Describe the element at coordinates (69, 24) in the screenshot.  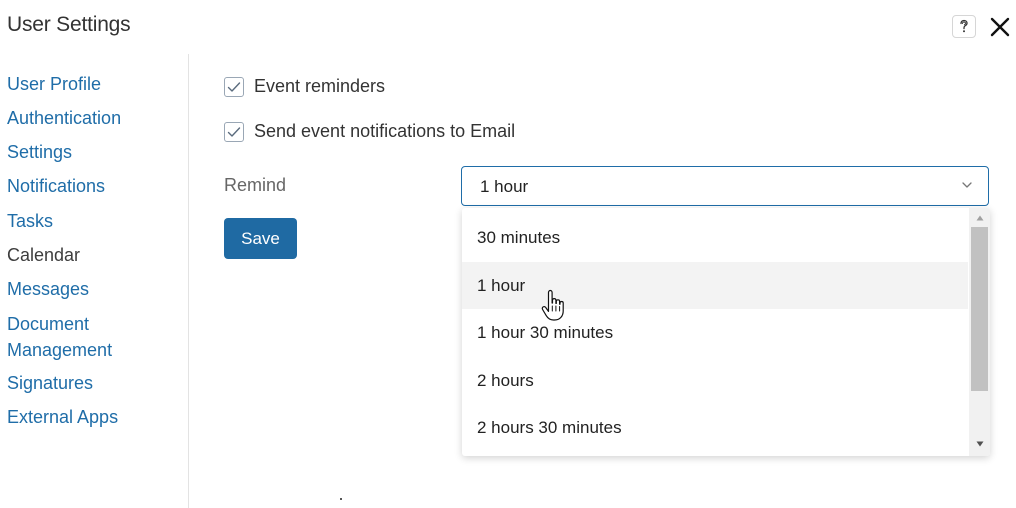
I see `page-title: User Settings` at that location.